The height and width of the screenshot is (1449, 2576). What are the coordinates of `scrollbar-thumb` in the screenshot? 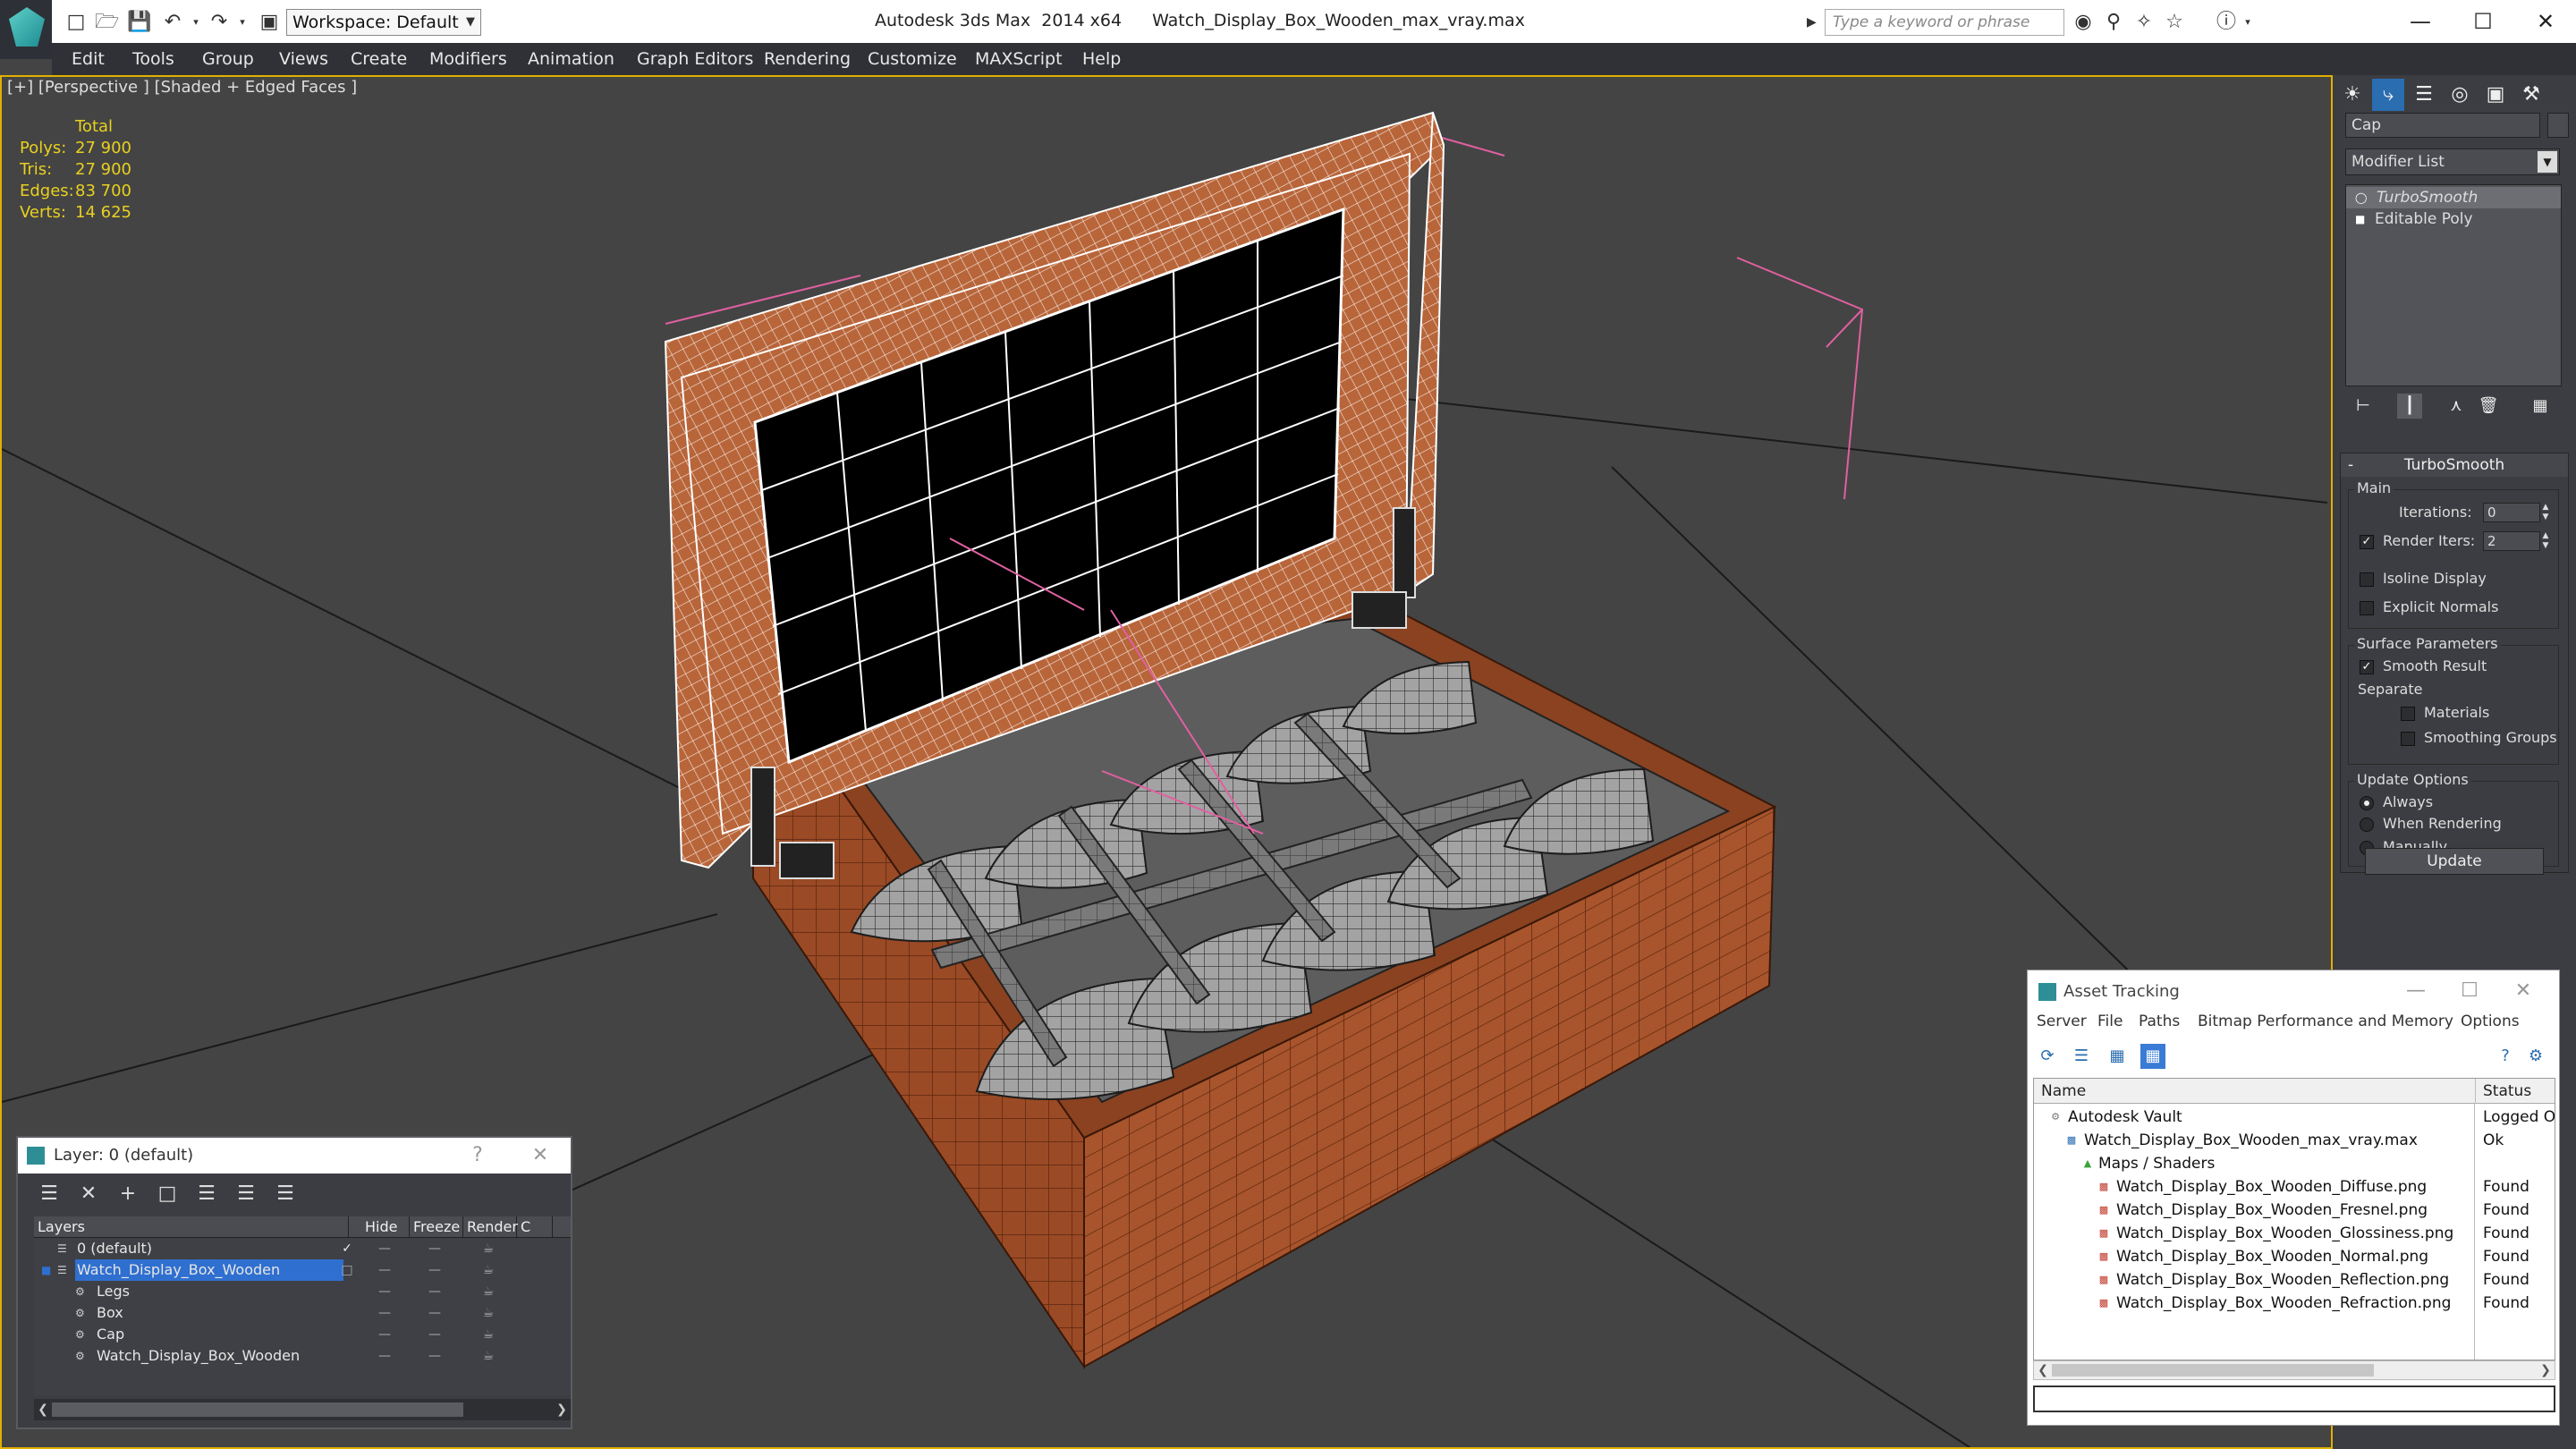 It's located at (2213, 1370).